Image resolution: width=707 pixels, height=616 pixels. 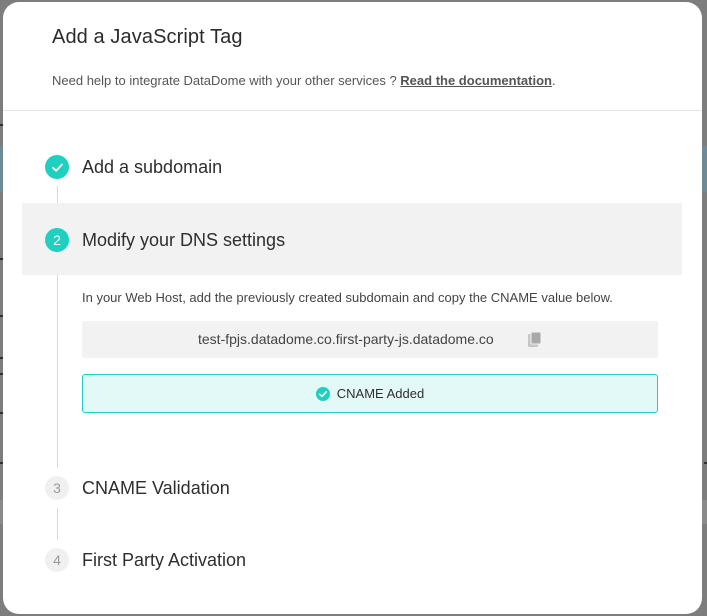 What do you see at coordinates (57, 560) in the screenshot?
I see `step-4-badge: 4` at bounding box center [57, 560].